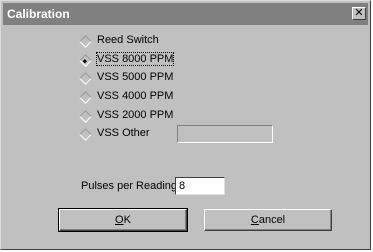  I want to click on radio-vss-2000: VSS 2000 PPM, so click(133, 116).